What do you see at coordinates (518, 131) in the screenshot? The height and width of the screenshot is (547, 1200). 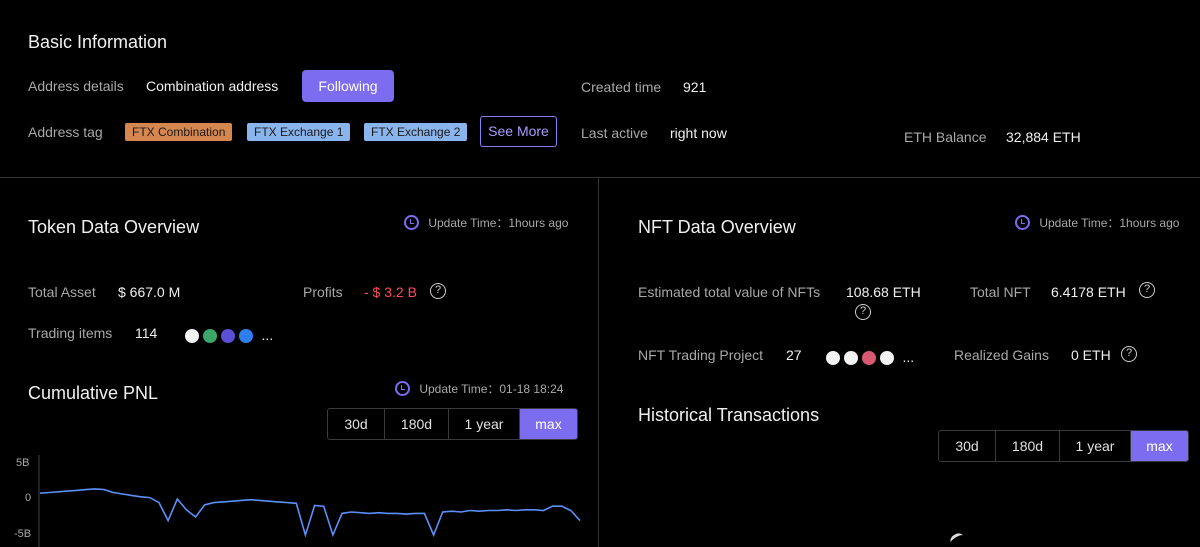 I see `see-more-button: See More` at bounding box center [518, 131].